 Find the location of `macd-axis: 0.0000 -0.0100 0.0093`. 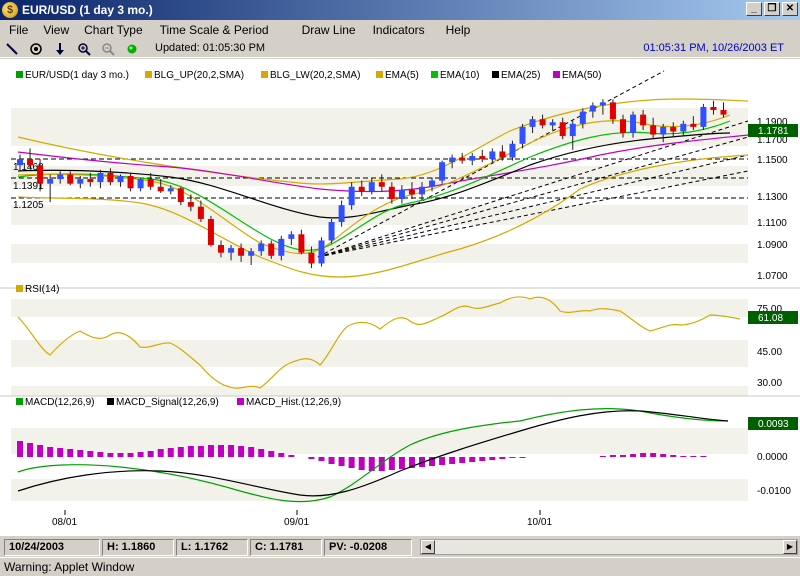

macd-axis: 0.0000 -0.0100 0.0093 is located at coordinates (773, 457).